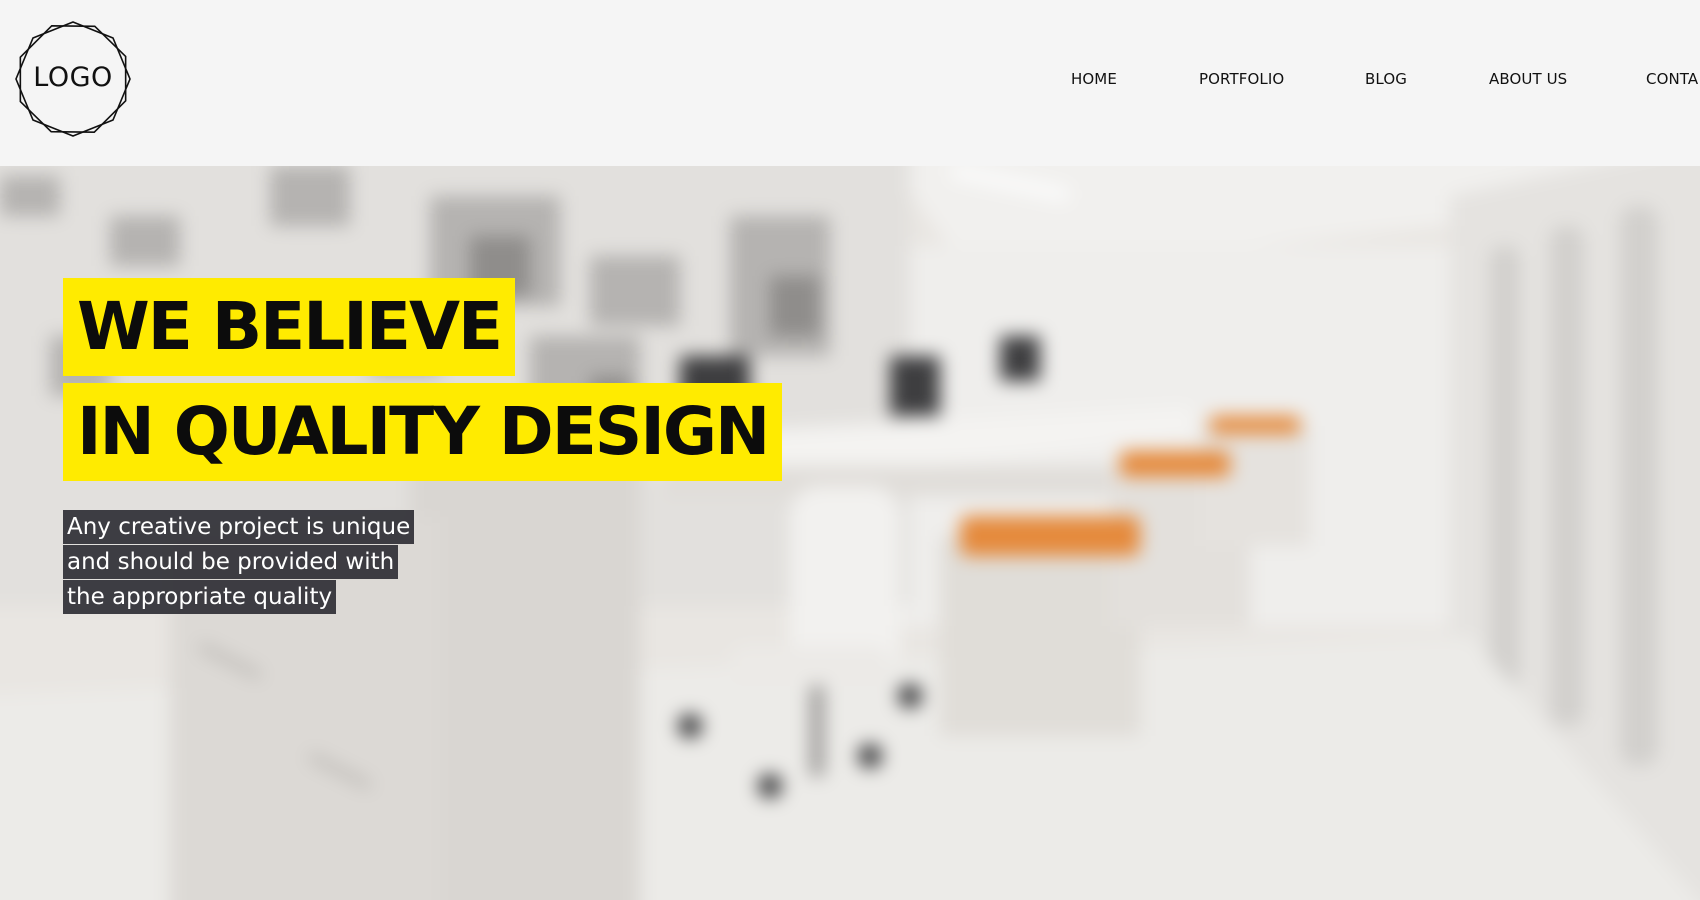 This screenshot has width=1700, height=900. What do you see at coordinates (1241, 79) in the screenshot?
I see `nav-portfolio: PORTFOLIO` at bounding box center [1241, 79].